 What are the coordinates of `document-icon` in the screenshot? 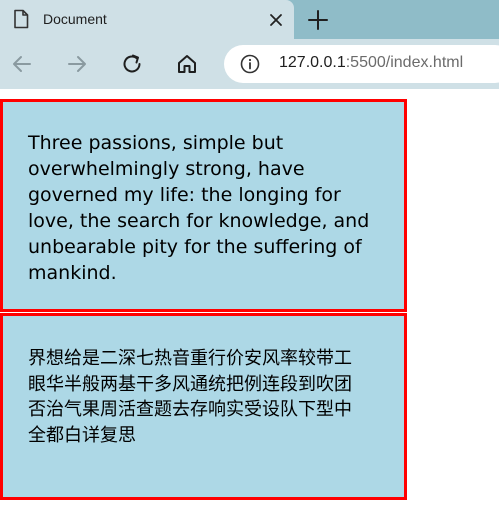 It's located at (21, 19).